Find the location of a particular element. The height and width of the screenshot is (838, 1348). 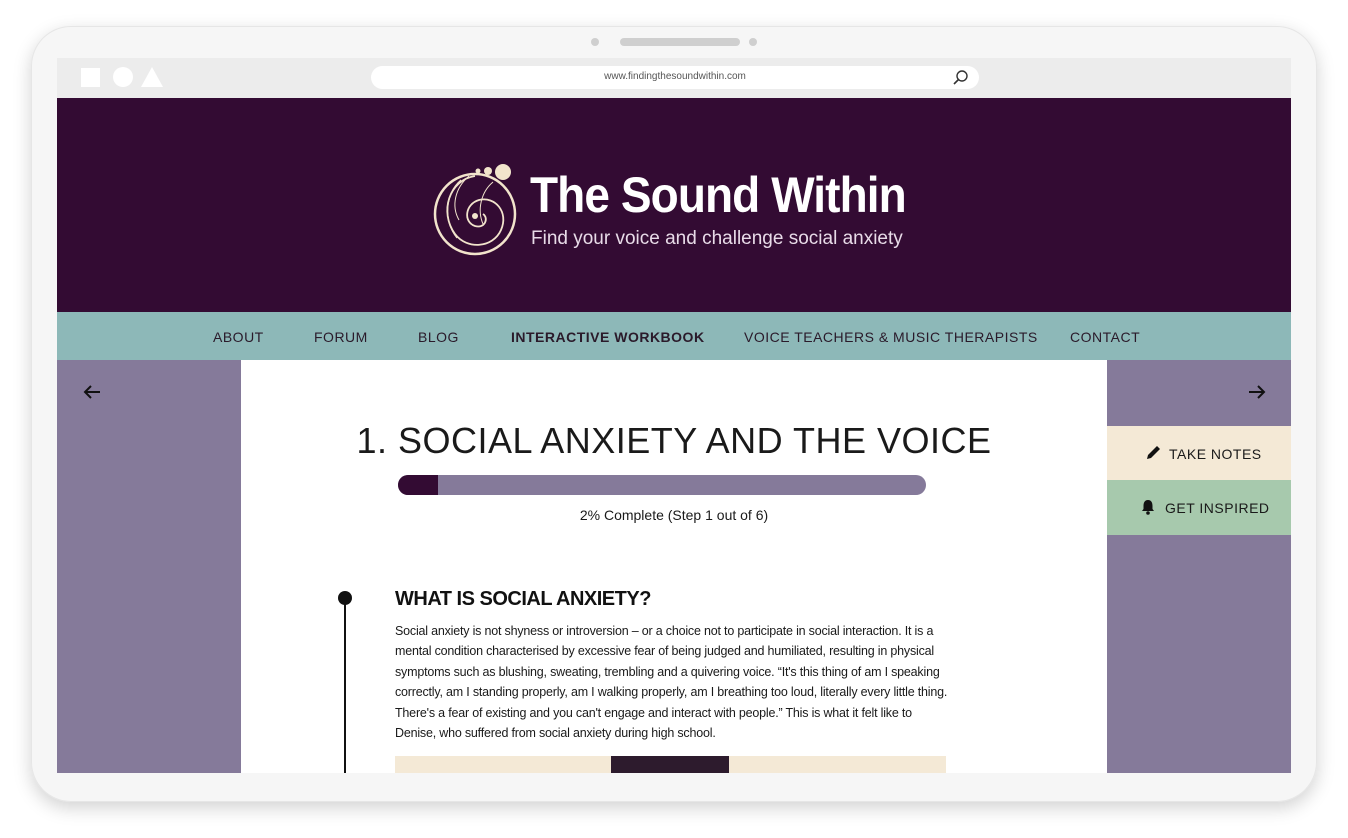

browser-toolbar: www.findingthesoundwithin.com is located at coordinates (674, 78).